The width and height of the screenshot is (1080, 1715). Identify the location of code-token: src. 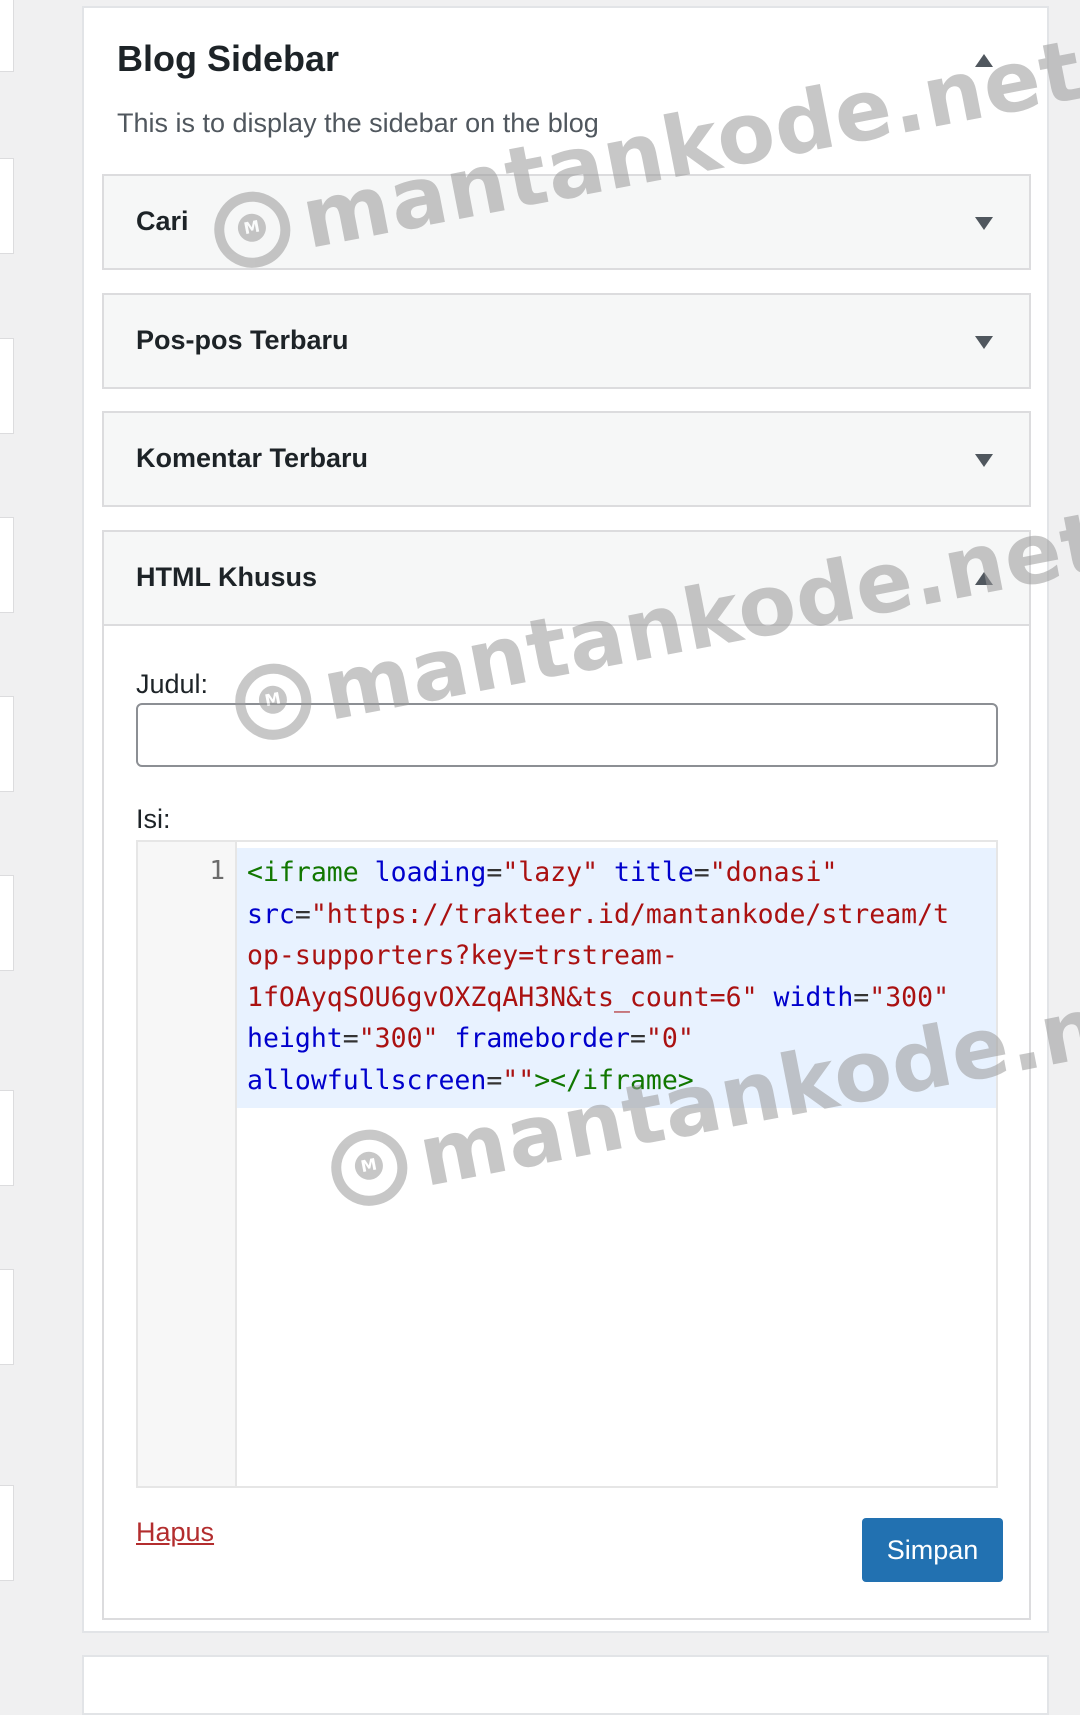
(271, 914).